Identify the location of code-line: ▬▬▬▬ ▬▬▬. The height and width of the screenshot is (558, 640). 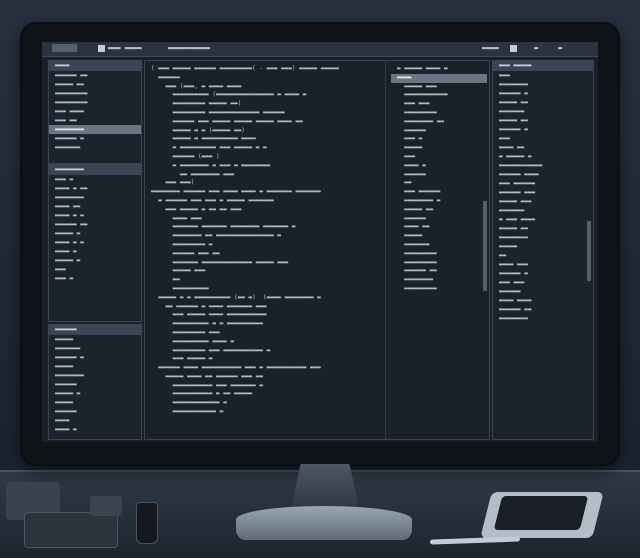
(176, 218).